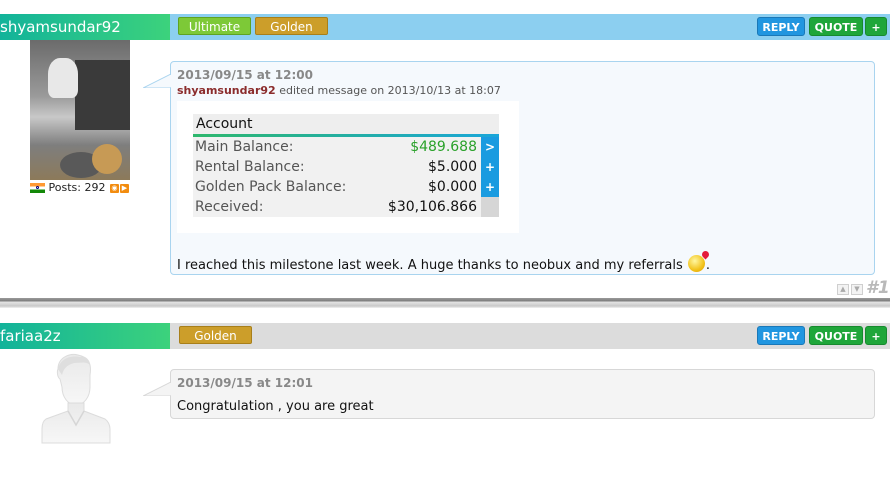  What do you see at coordinates (275, 406) in the screenshot?
I see `message-text: Congratulation , you are great` at bounding box center [275, 406].